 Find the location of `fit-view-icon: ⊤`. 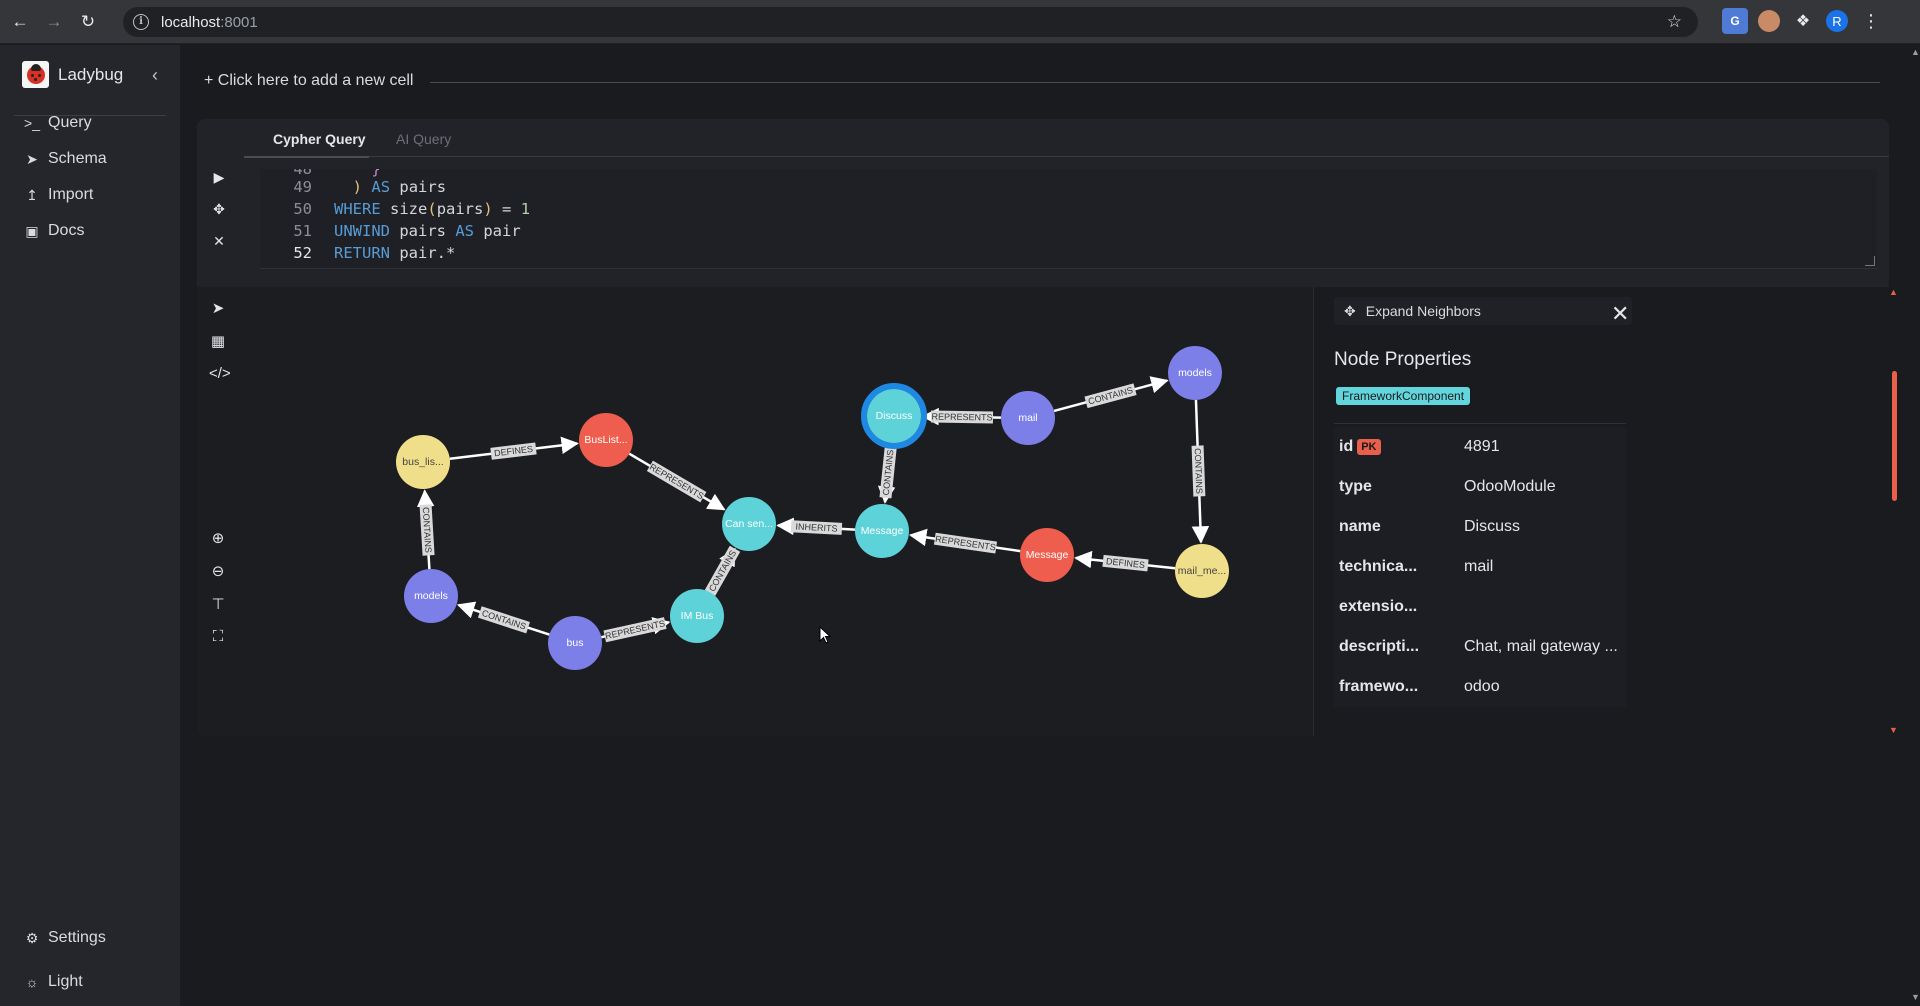

fit-view-icon: ⊤ is located at coordinates (218, 604).